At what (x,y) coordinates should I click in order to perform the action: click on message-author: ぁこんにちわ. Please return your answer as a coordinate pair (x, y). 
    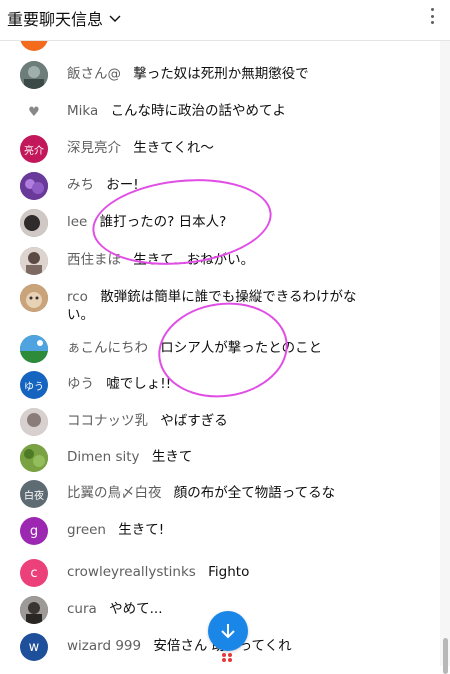
    Looking at the image, I should click on (107, 348).